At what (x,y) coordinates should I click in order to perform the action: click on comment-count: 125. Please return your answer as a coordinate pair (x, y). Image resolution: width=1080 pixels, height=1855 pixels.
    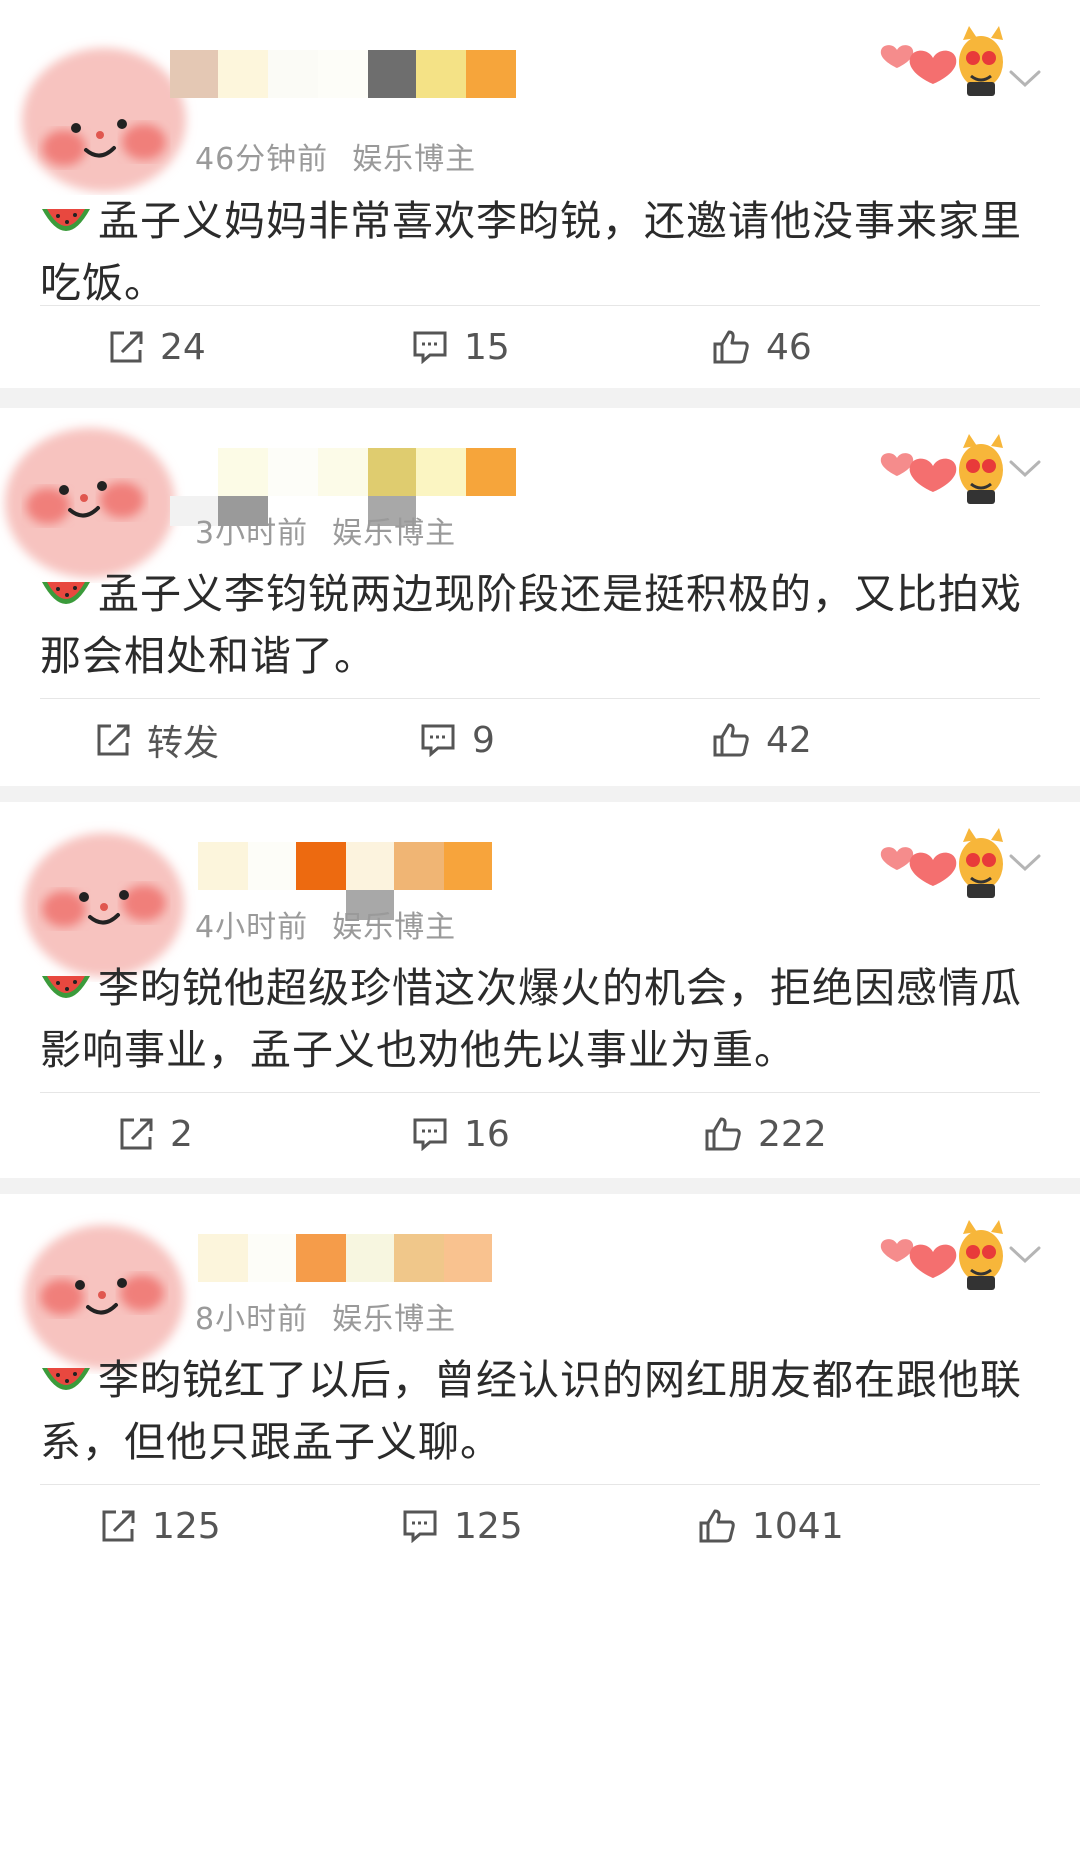
    Looking at the image, I should click on (488, 1526).